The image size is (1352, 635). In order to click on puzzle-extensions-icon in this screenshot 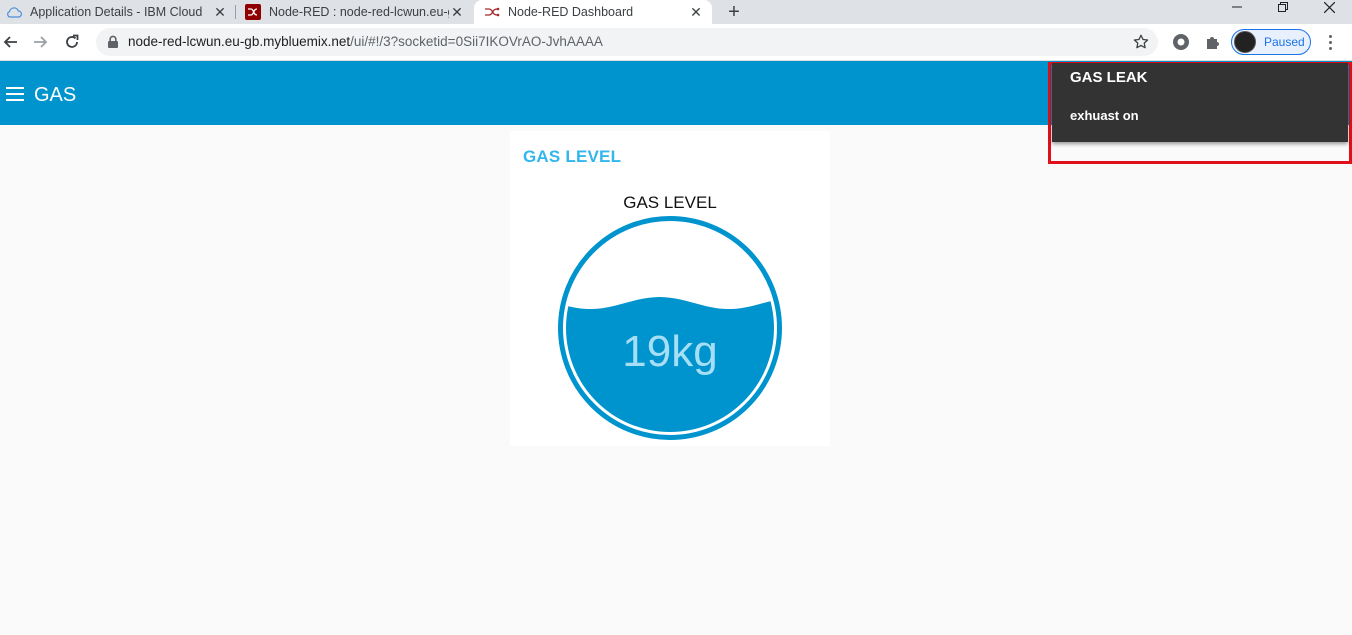, I will do `click(1213, 42)`.